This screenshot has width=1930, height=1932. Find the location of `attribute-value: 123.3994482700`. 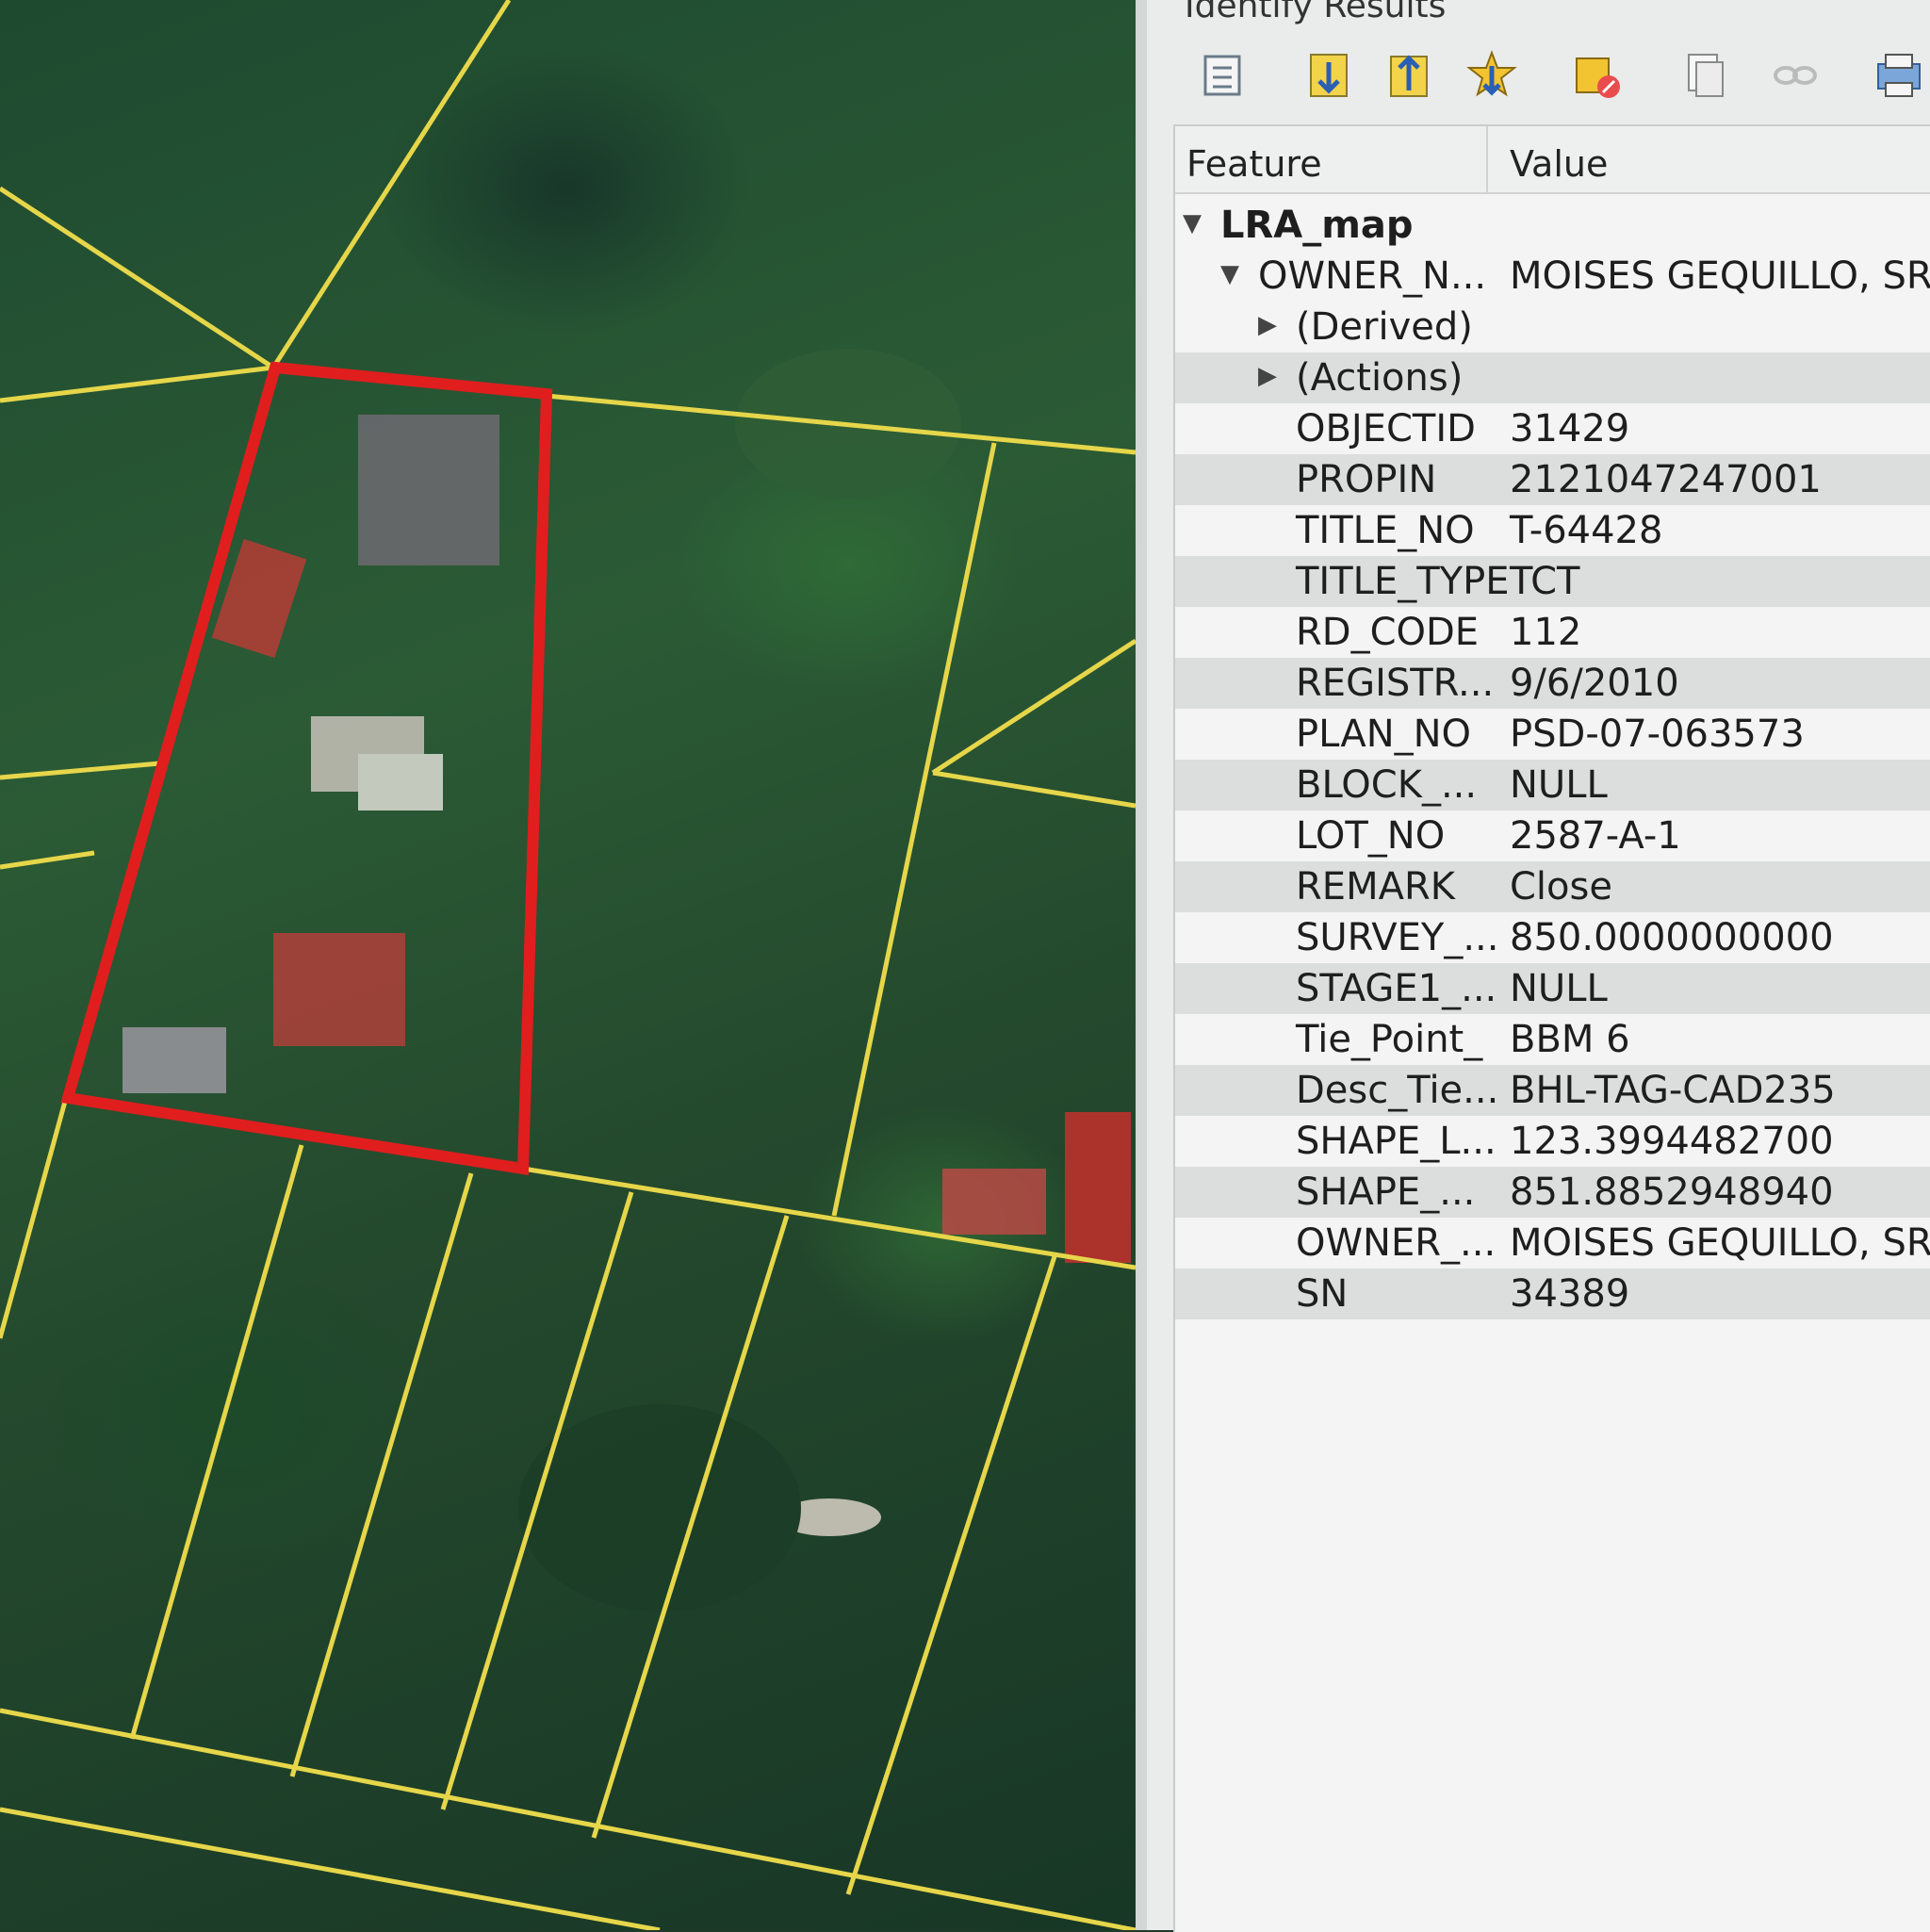

attribute-value: 123.3994482700 is located at coordinates (1672, 1141).